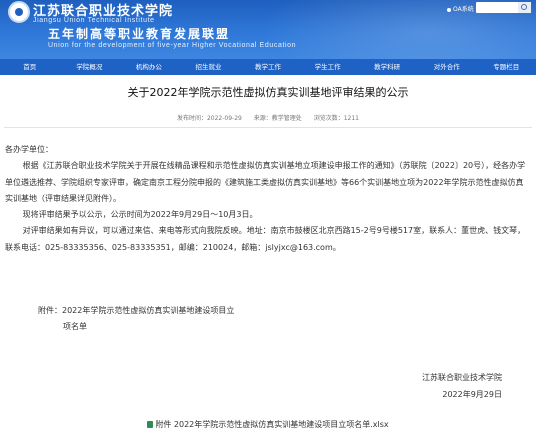 This screenshot has width=536, height=442. Describe the element at coordinates (328, 67) in the screenshot. I see `nav-item-students: 学生工作` at that location.